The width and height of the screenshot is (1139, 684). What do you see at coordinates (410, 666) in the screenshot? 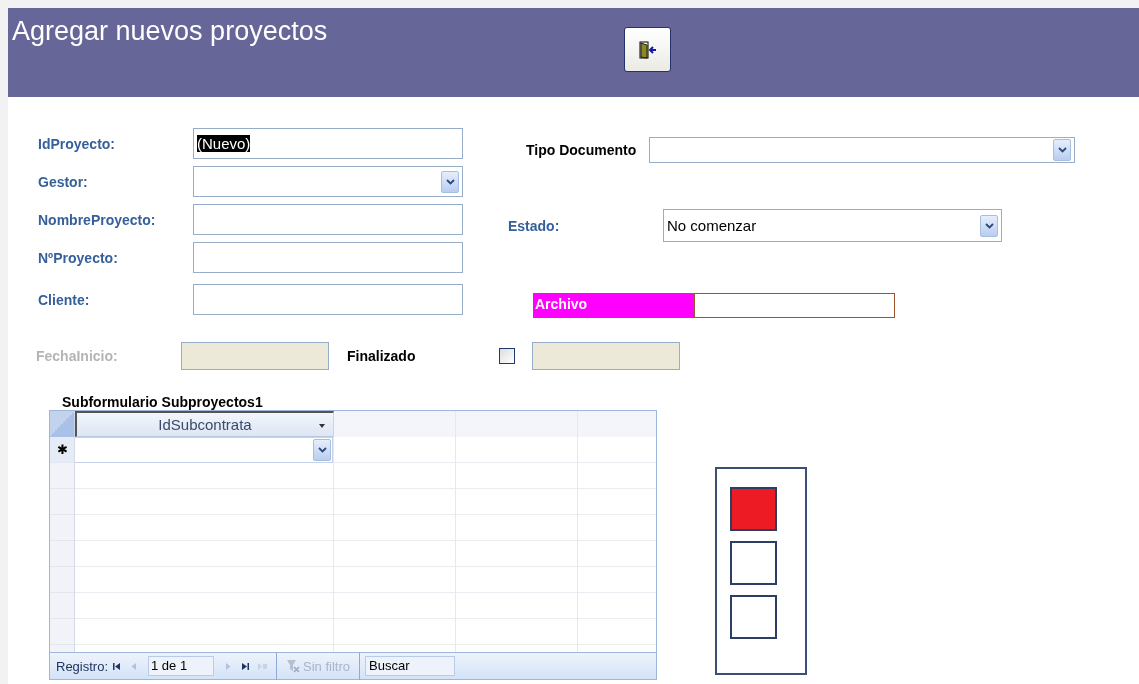
I see `search-field: Buscar` at bounding box center [410, 666].